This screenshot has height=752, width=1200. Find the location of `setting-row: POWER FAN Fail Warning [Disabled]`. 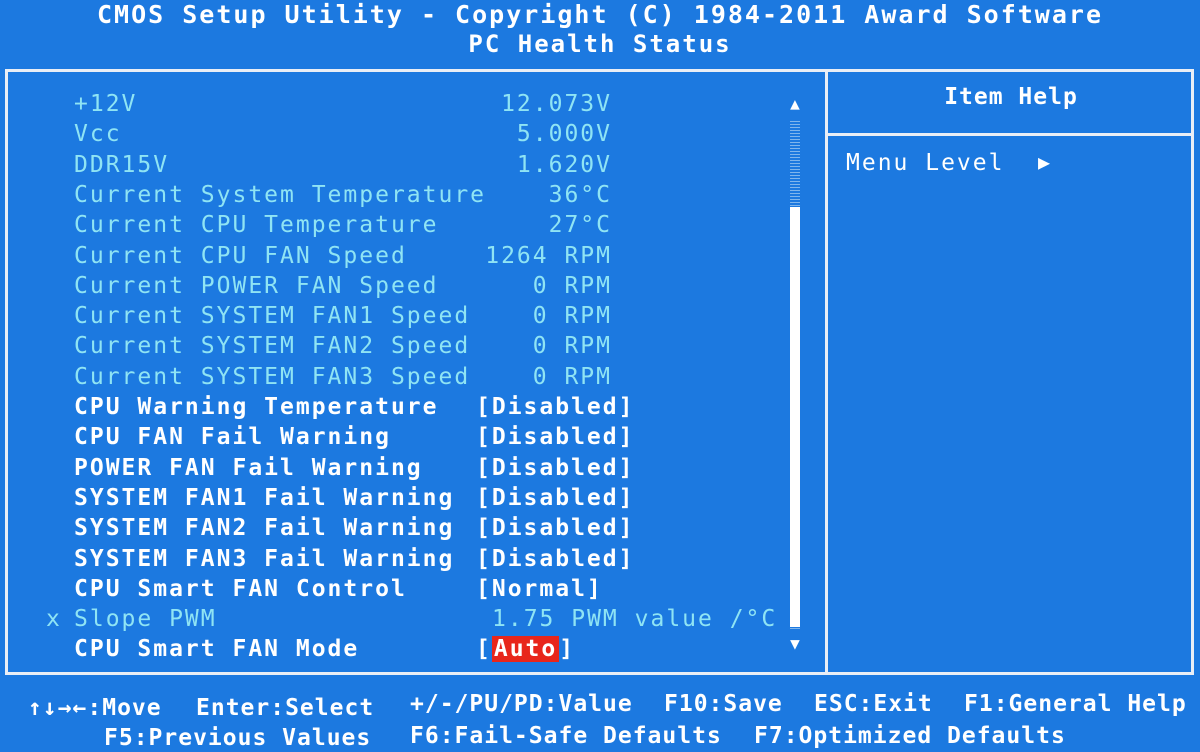

setting-row: POWER FAN Fail Warning [Disabled] is located at coordinates (408, 468).